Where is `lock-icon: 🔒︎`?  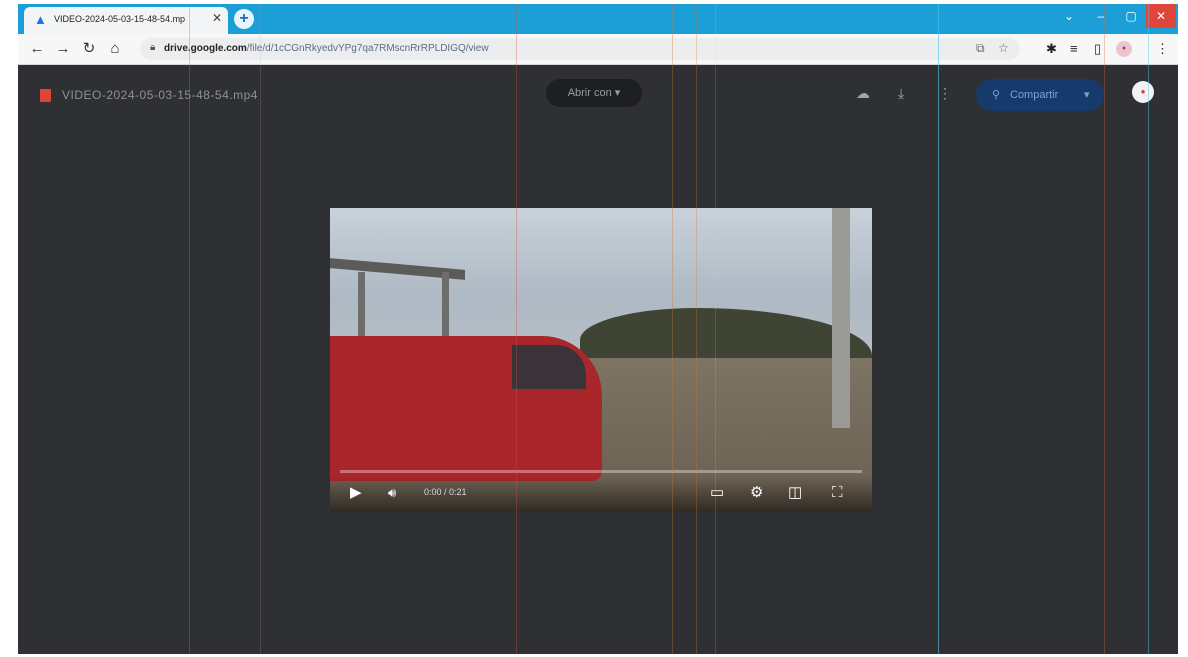
lock-icon: 🔒︎ is located at coordinates (152, 47).